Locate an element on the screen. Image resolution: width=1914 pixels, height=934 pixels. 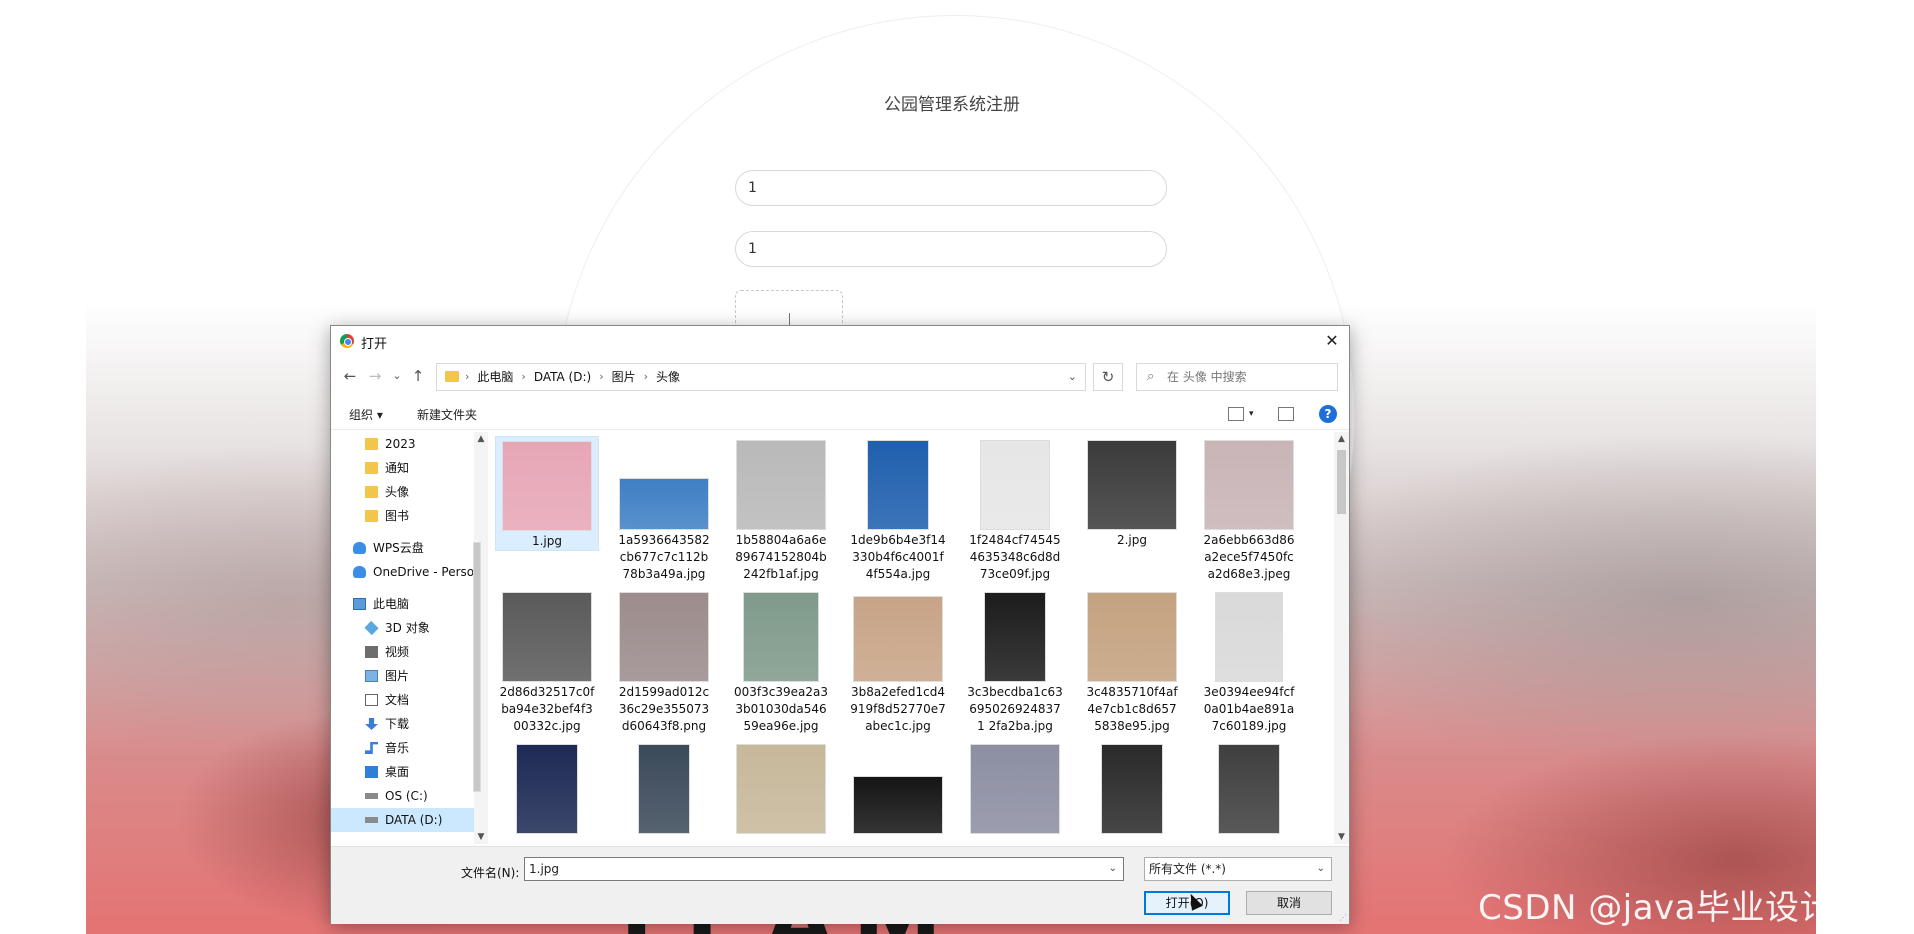
password-input: 1 is located at coordinates (951, 249).